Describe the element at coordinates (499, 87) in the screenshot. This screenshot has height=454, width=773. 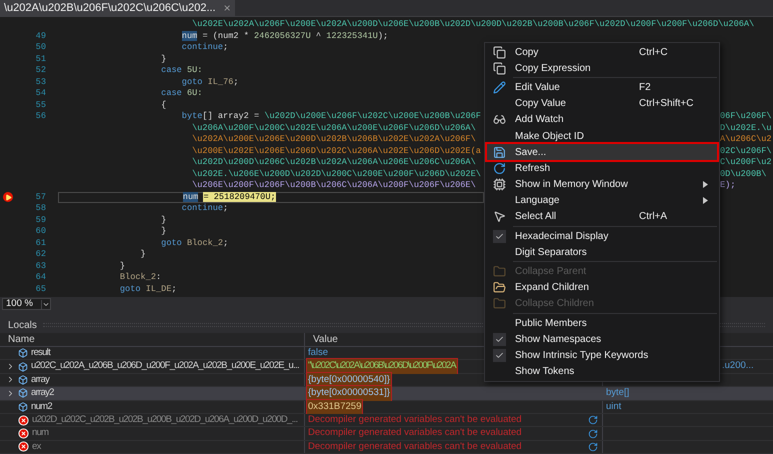
I see `pencil-icon` at that location.